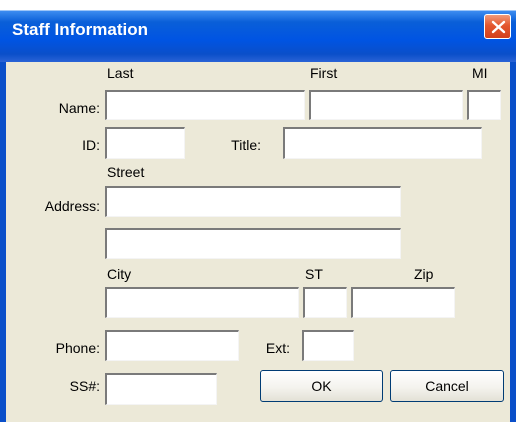 Image resolution: width=516 pixels, height=422 pixels. Describe the element at coordinates (277, 348) in the screenshot. I see `ext-label: Ext:` at that location.